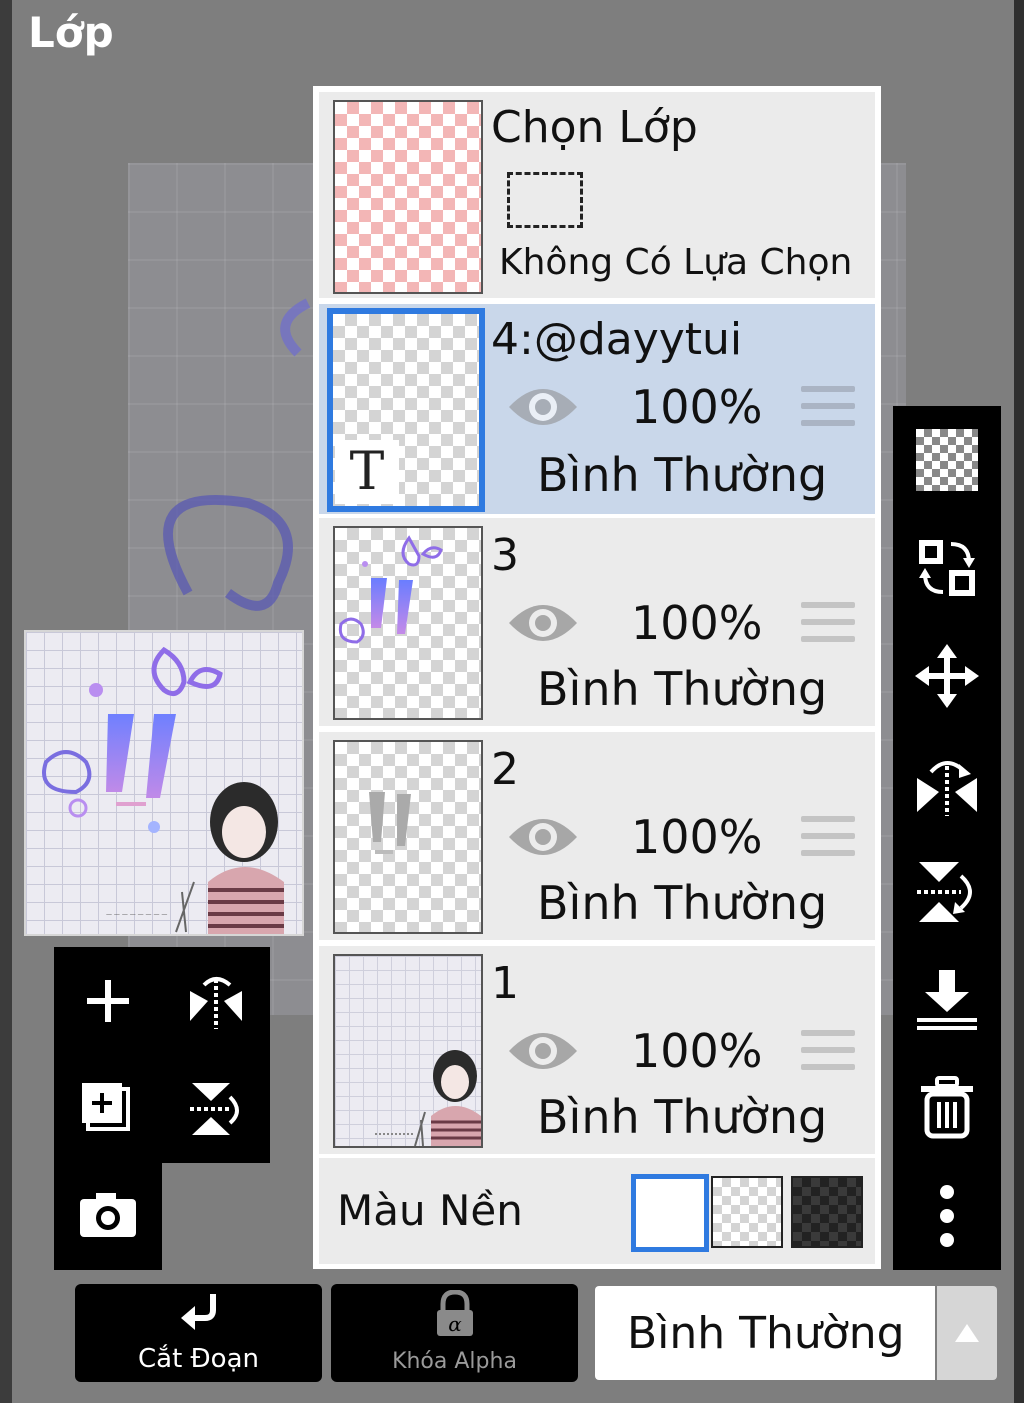 This screenshot has height=1403, width=1024. Describe the element at coordinates (455, 1324) in the screenshot. I see `svg-text: α` at that location.